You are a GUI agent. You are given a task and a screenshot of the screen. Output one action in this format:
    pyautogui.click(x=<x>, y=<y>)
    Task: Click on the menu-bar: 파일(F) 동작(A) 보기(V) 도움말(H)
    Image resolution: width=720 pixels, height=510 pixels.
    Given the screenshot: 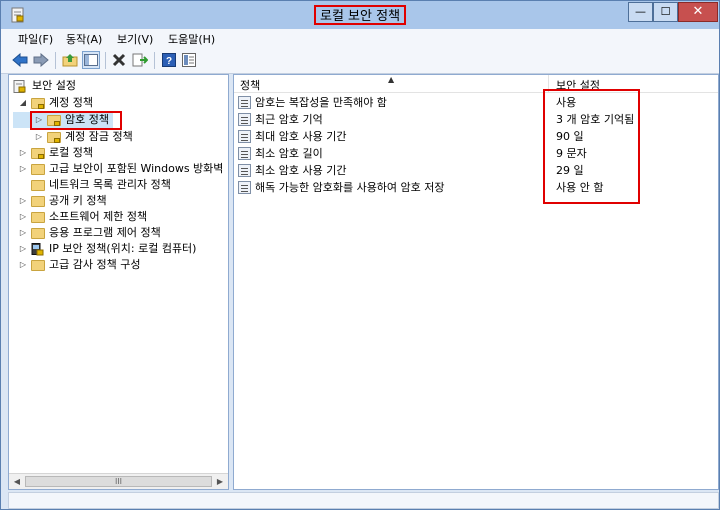 What is the action you would take?
    pyautogui.click(x=360, y=38)
    